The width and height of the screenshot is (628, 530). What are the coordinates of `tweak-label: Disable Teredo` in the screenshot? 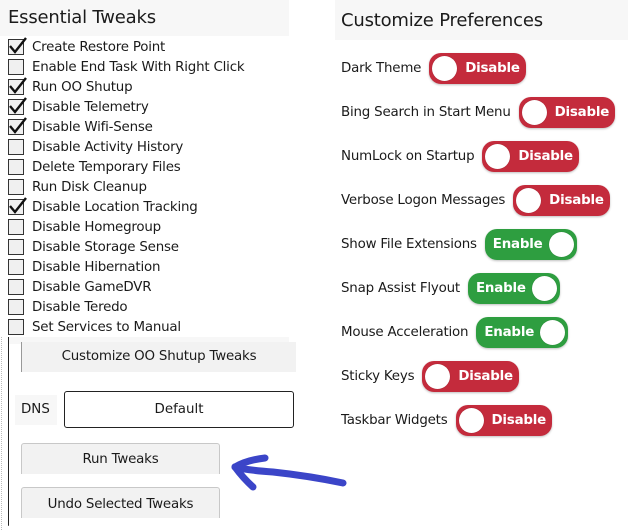 It's located at (80, 307).